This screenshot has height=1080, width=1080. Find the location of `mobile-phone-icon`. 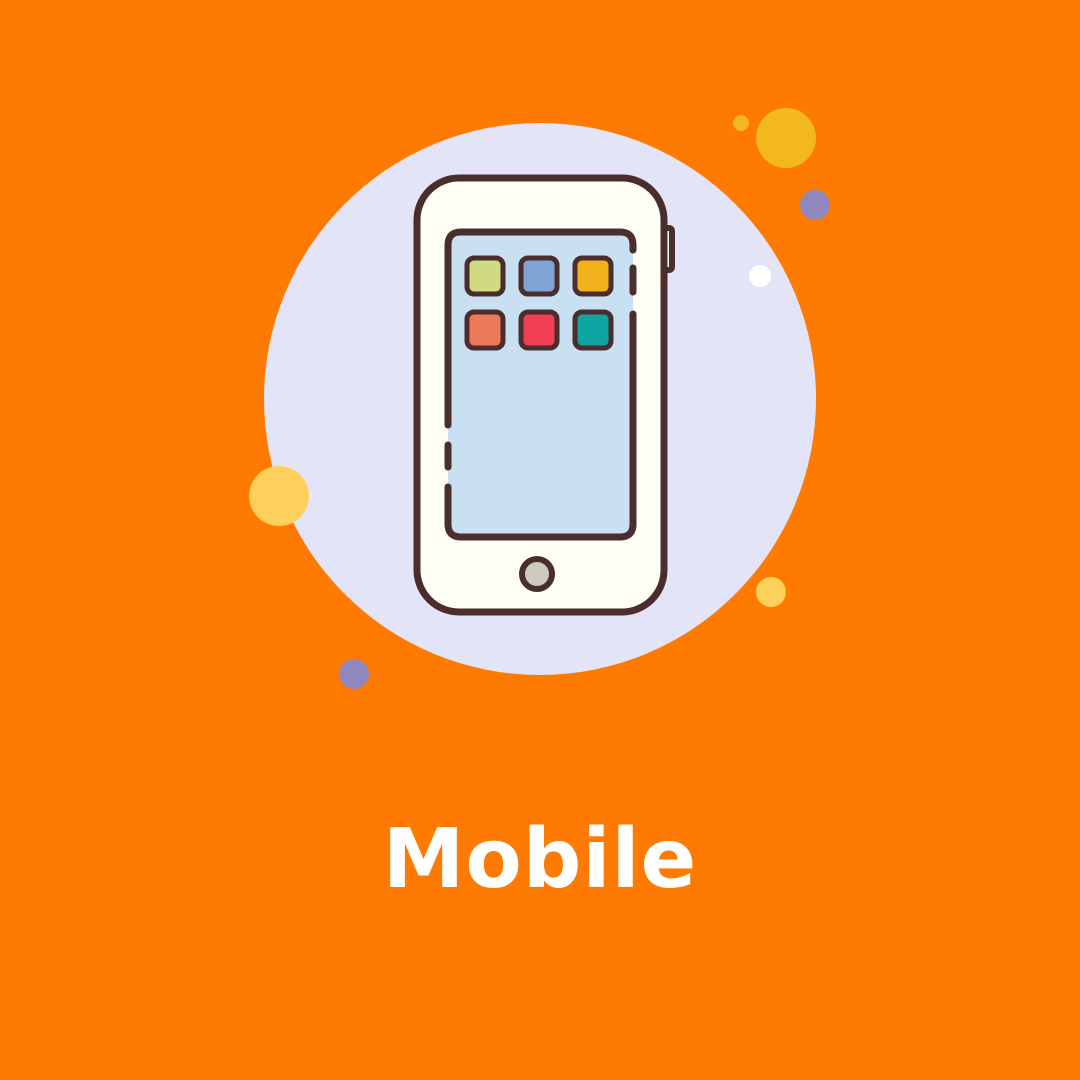

mobile-phone-icon is located at coordinates (544, 395).